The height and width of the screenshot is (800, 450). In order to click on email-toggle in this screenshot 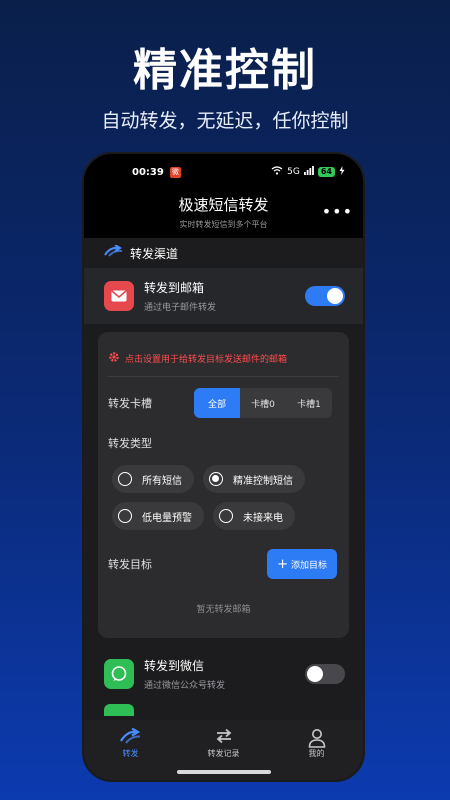, I will do `click(325, 296)`.